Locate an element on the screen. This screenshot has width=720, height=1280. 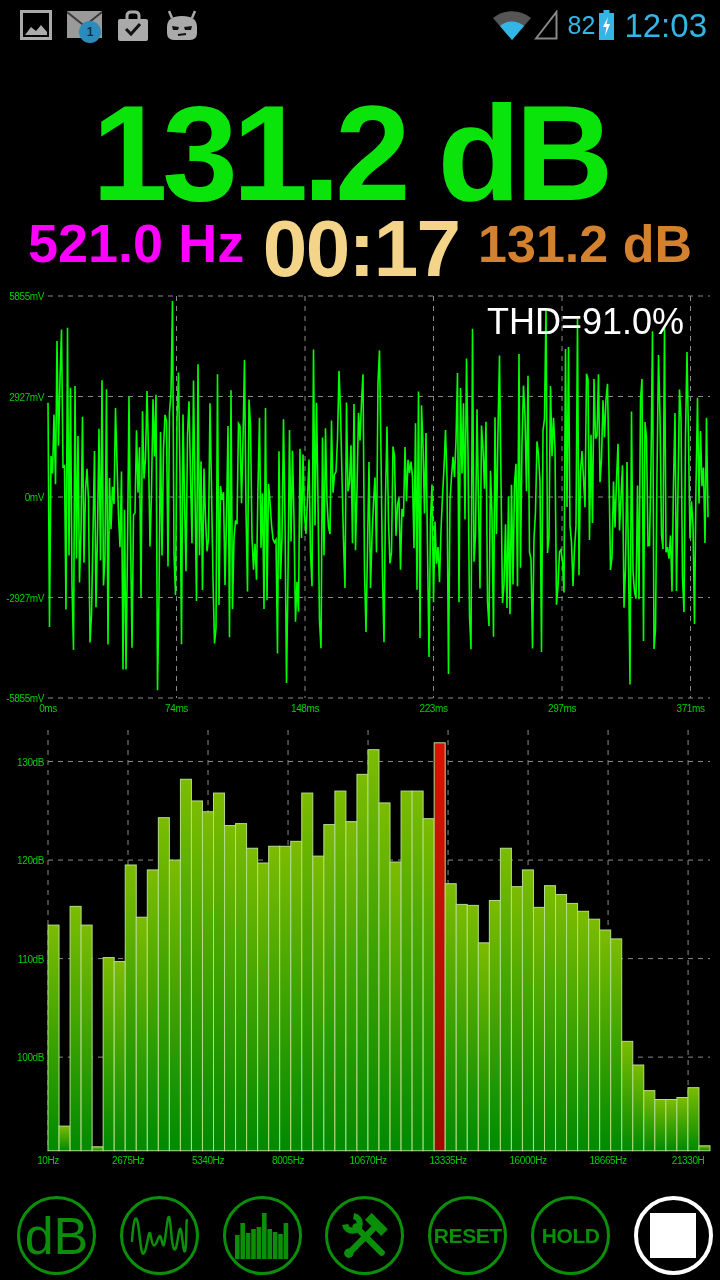
y-axis-label: -2927mV is located at coordinates (25, 598).